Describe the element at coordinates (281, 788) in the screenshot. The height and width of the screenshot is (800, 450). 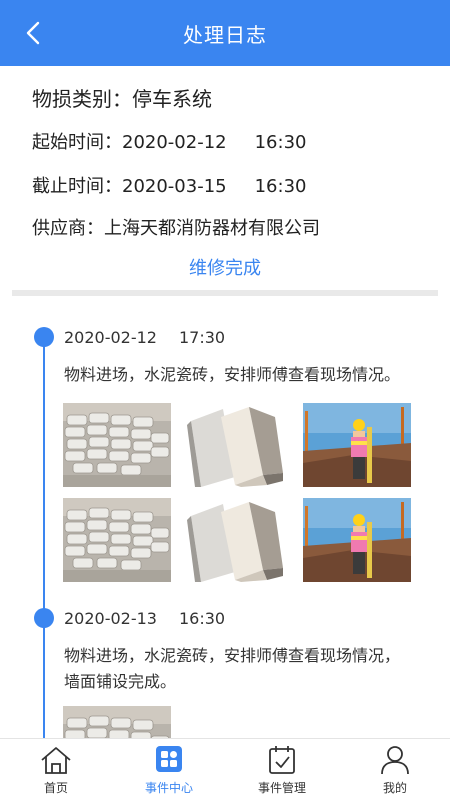
I see `nav-label: 事件管理` at that location.